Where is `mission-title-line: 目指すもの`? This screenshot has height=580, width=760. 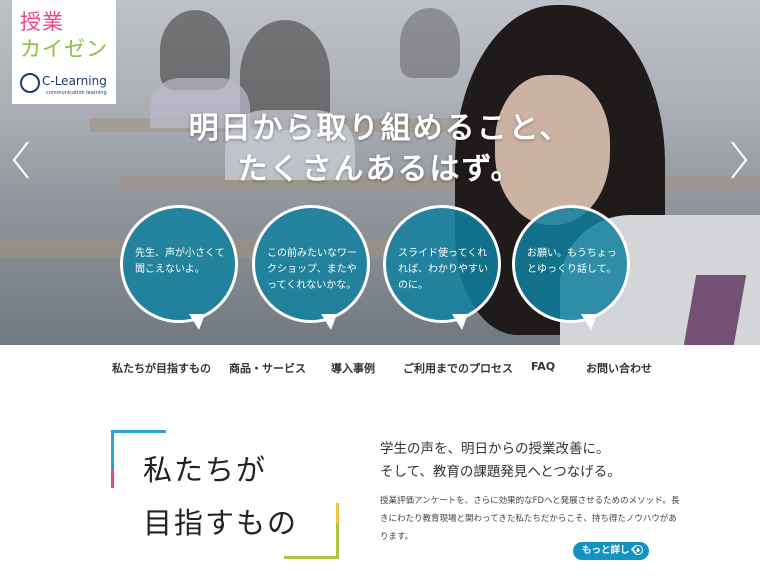
mission-title-line: 目指すもの is located at coordinates (221, 523).